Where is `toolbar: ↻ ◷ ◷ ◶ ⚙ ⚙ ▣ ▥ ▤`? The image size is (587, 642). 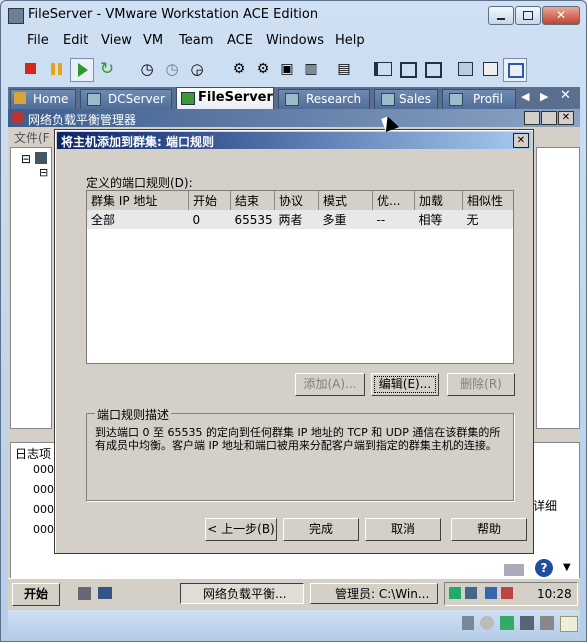
toolbar: ↻ ◷ ◷ ◶ ⚙ ⚙ ▣ ▥ ▤ is located at coordinates (294, 70).